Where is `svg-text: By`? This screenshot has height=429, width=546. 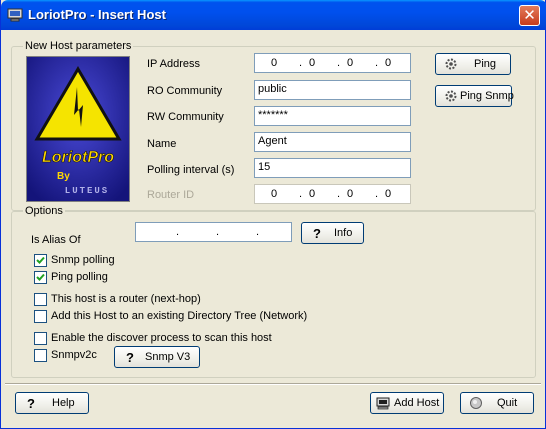 svg-text: By is located at coordinates (63, 176).